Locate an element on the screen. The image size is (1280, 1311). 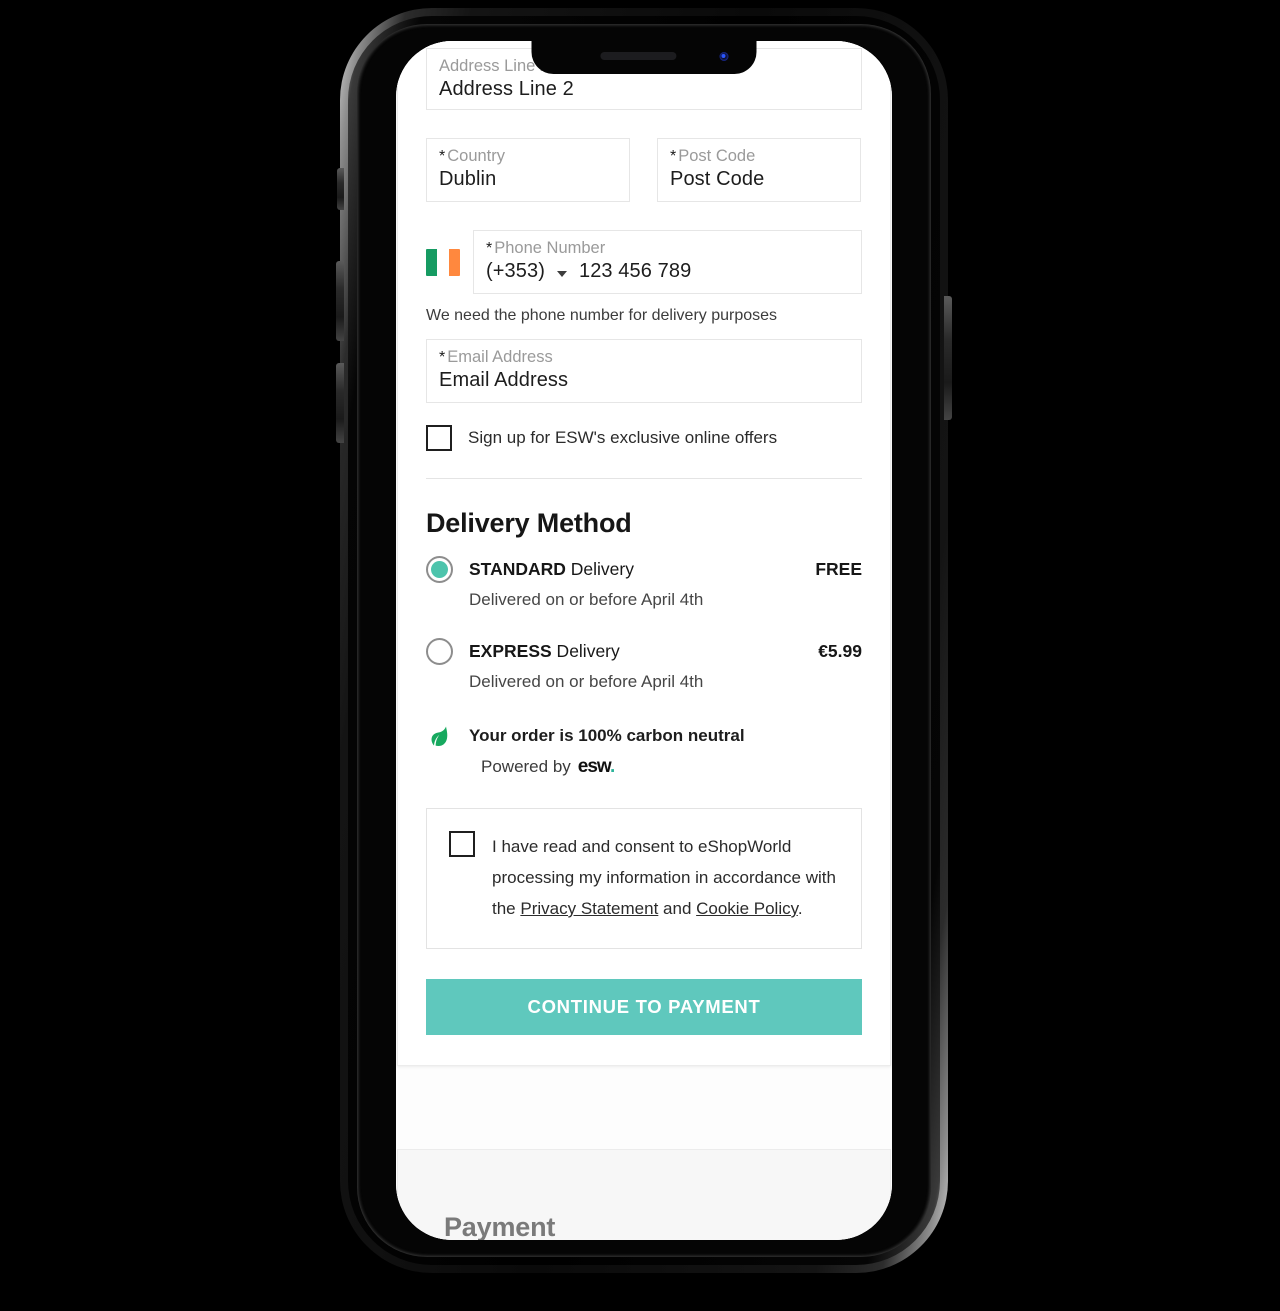
email-address-label-text: Email Address is located at coordinates (500, 357).